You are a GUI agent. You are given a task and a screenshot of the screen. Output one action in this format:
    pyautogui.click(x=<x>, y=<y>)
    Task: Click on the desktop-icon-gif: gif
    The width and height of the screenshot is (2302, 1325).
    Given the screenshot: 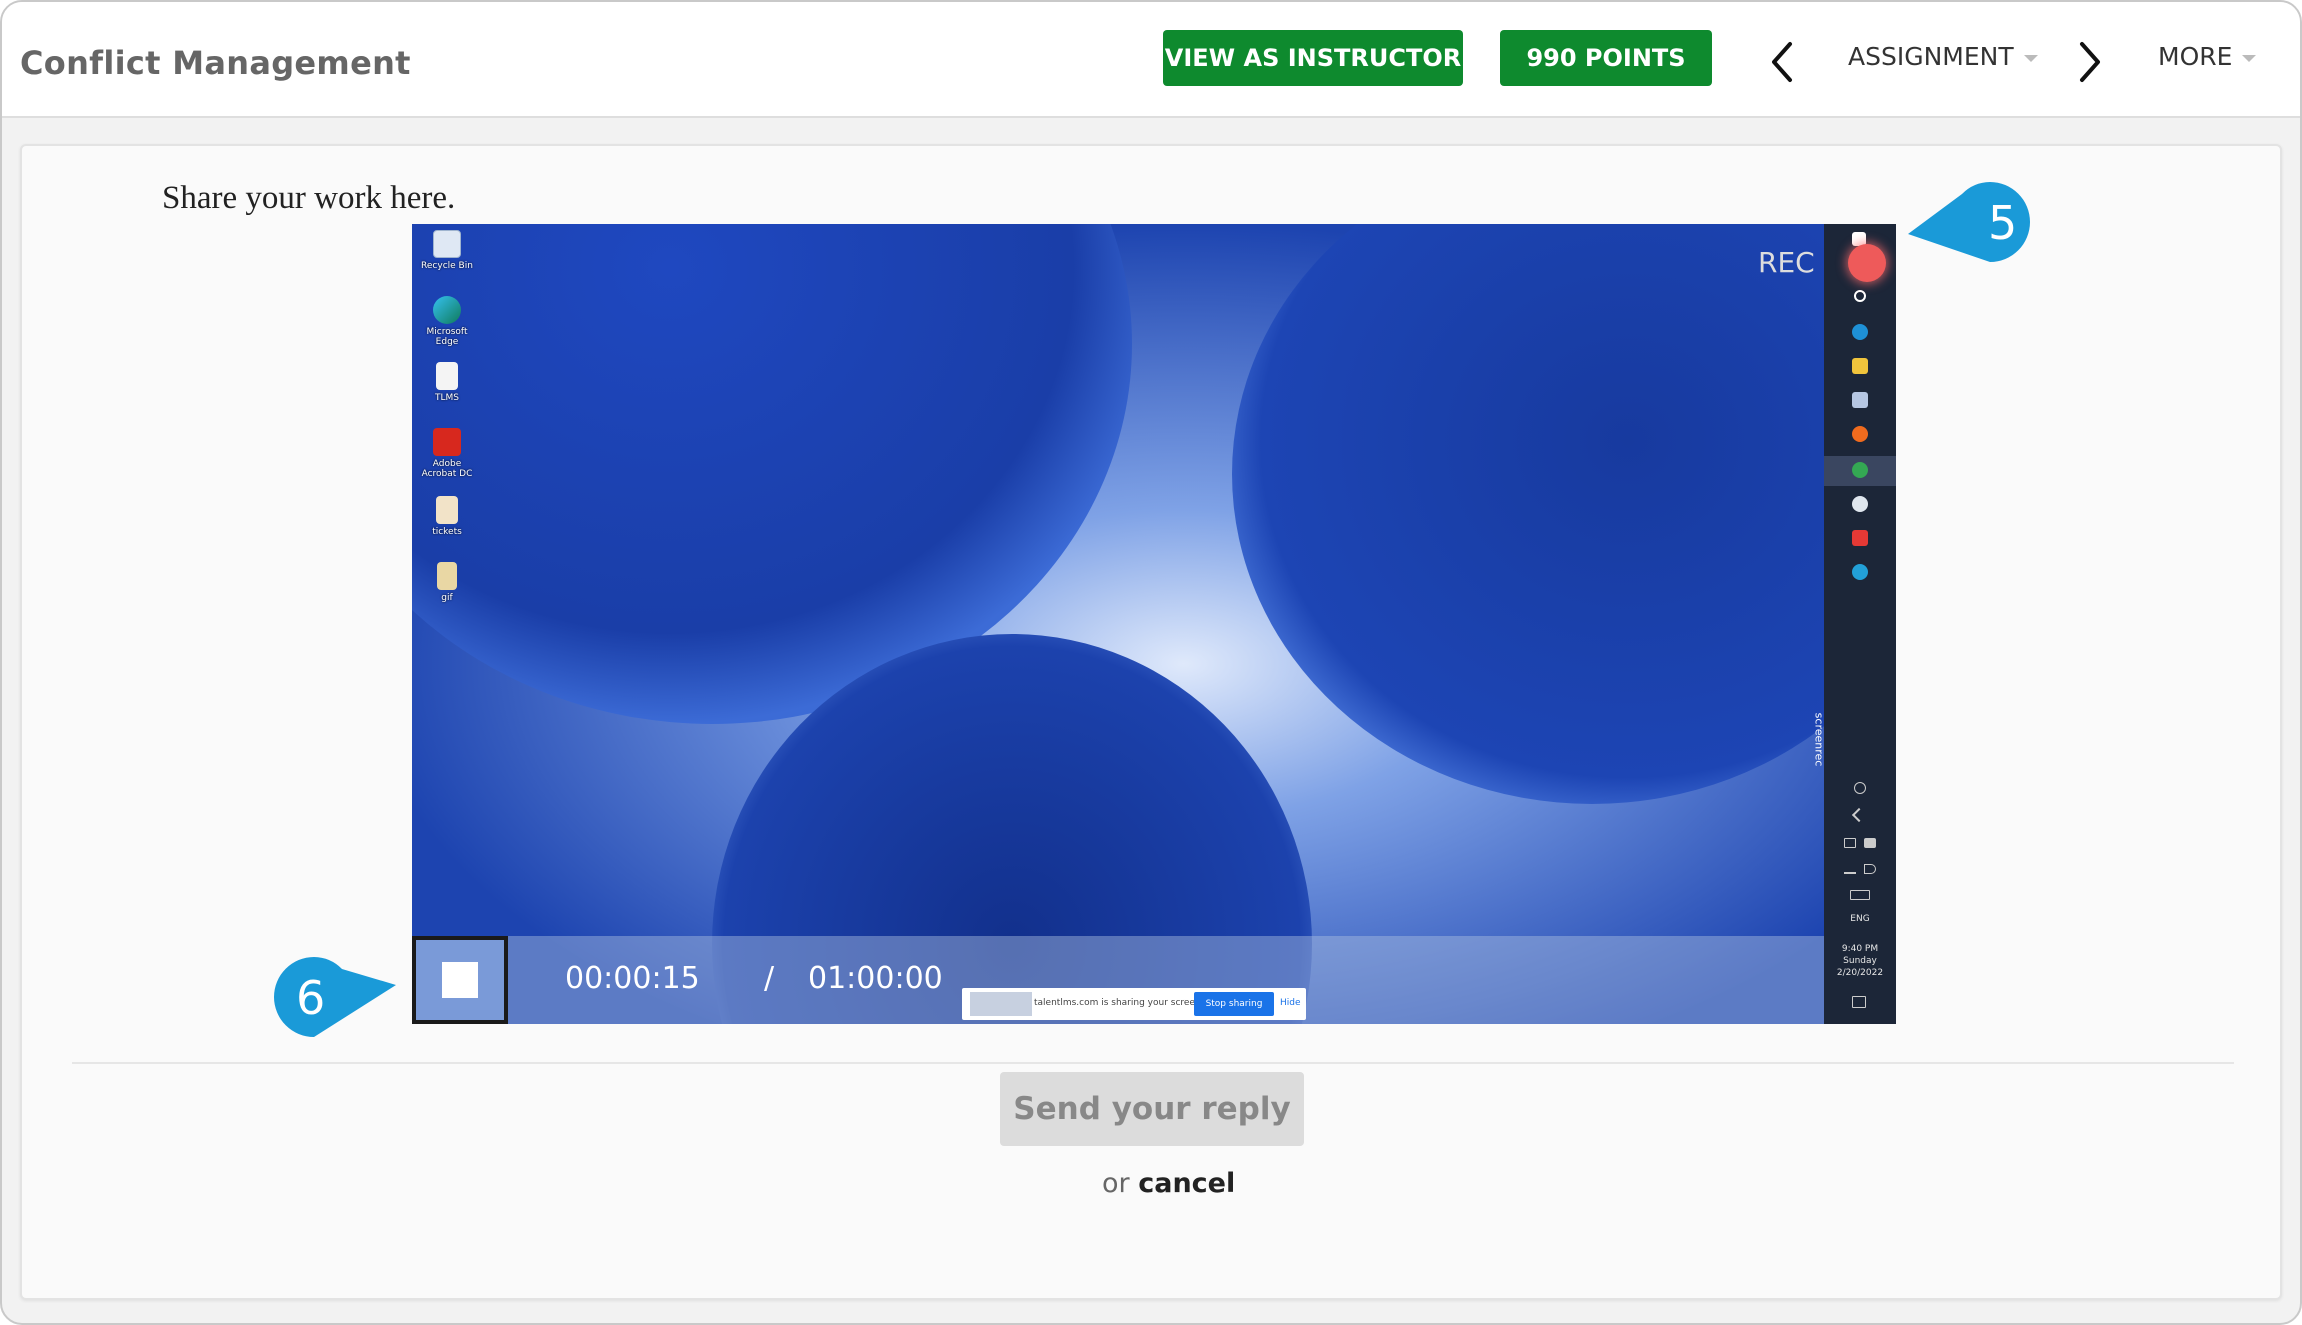 What is the action you would take?
    pyautogui.click(x=447, y=582)
    